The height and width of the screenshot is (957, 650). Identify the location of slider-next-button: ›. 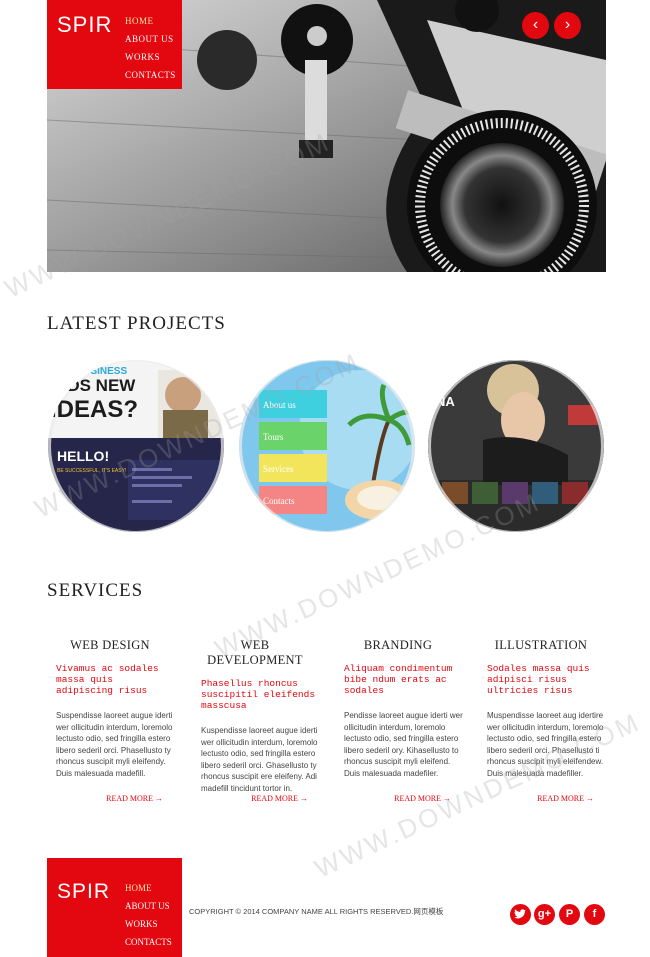
(567, 25).